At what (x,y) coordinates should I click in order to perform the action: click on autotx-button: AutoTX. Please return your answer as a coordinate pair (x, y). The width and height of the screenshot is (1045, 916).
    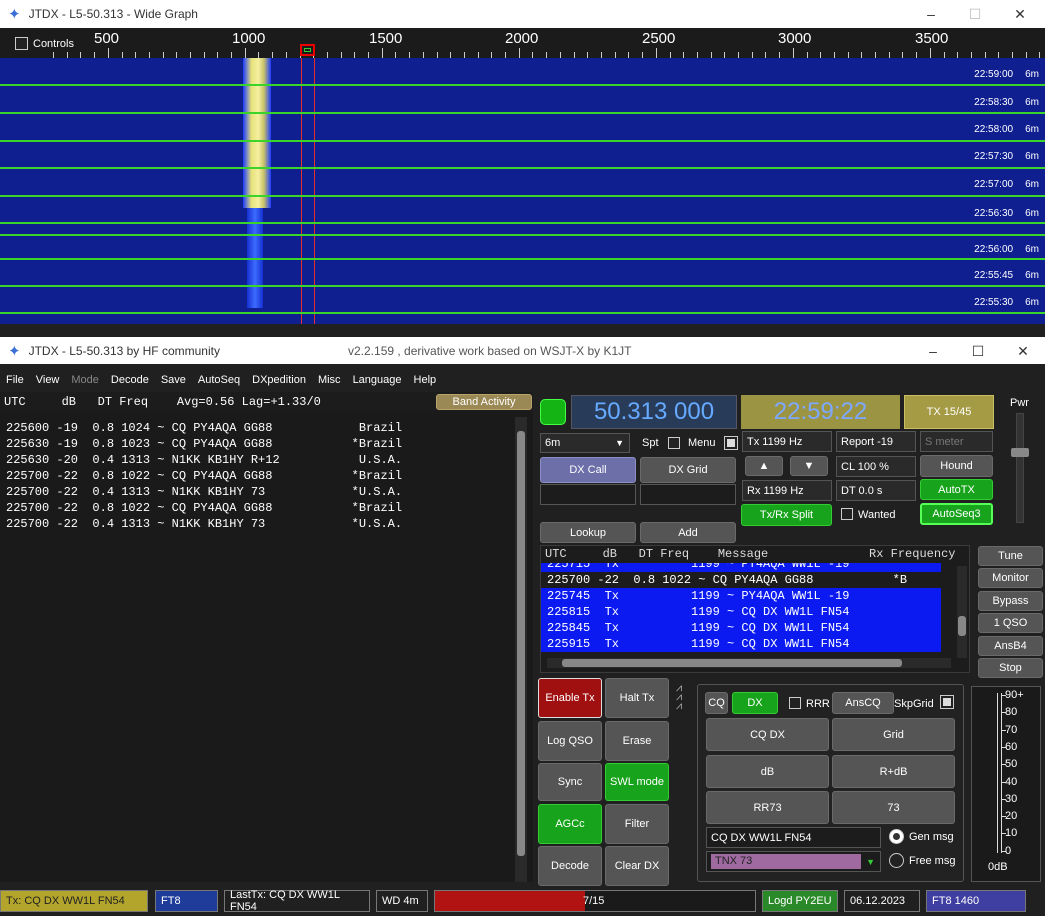
    Looking at the image, I should click on (956, 489).